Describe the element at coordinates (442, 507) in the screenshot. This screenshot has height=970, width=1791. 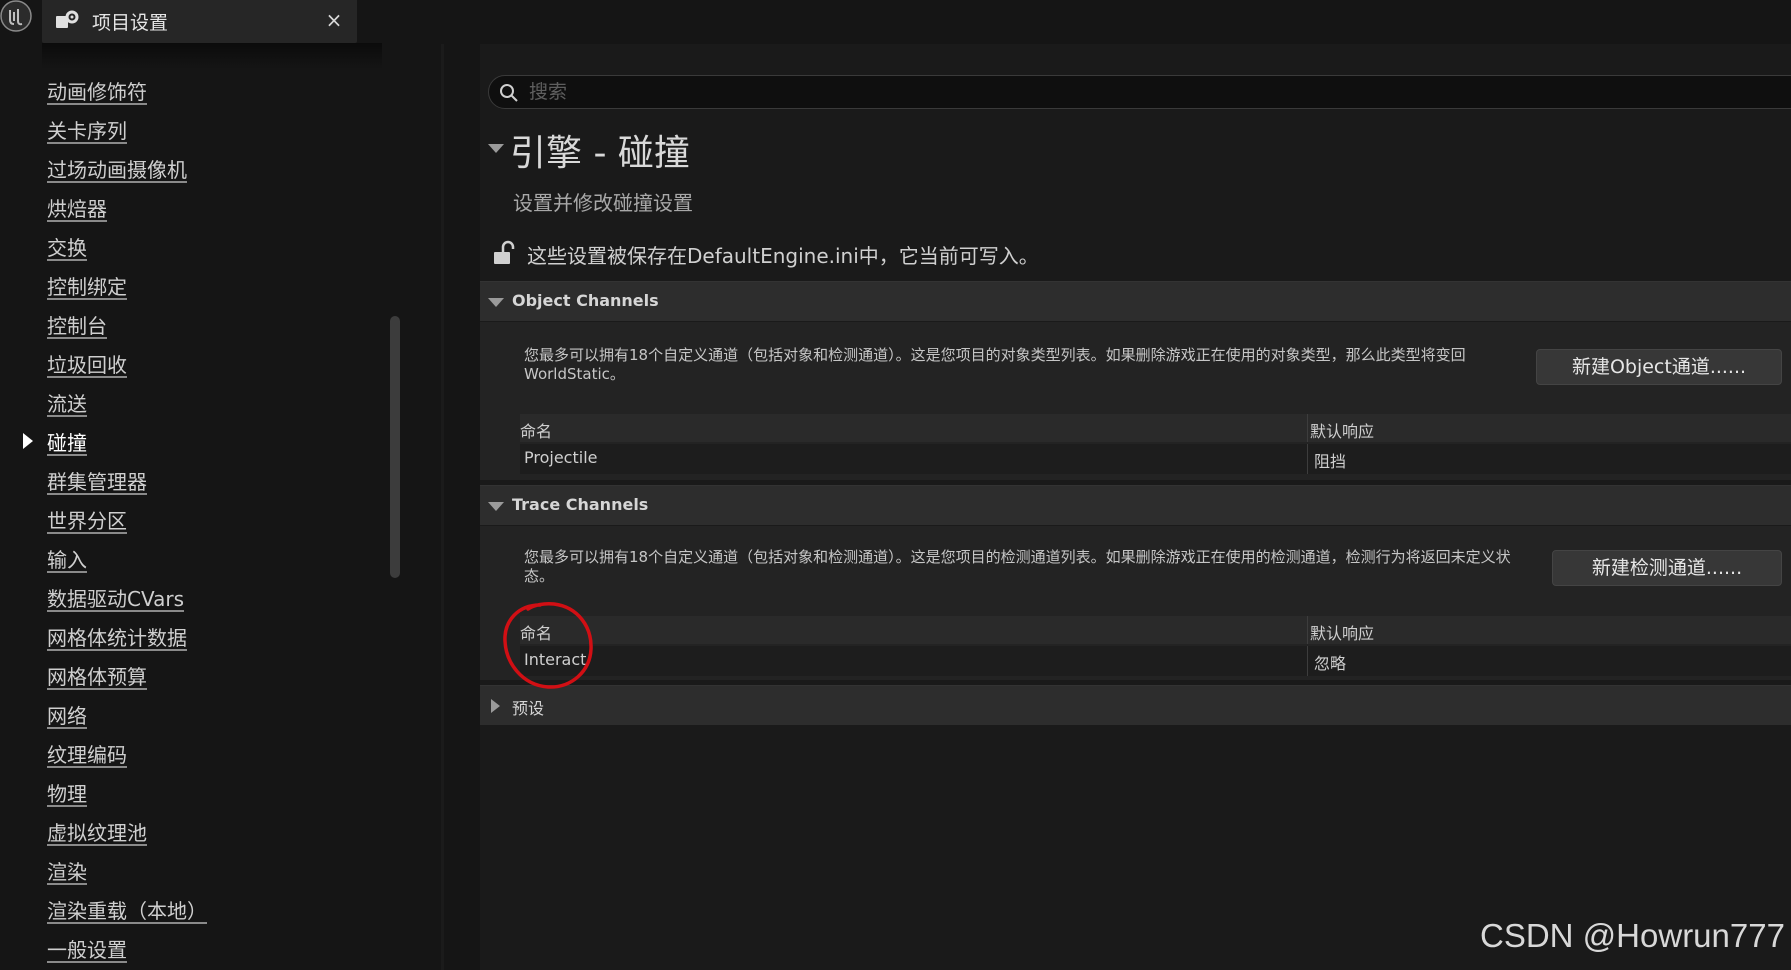
I see `panel-divider` at that location.